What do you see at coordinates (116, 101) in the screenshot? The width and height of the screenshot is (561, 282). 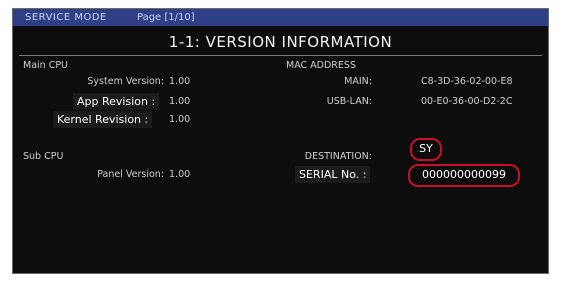 I see `app-revision-label: App Revision :` at bounding box center [116, 101].